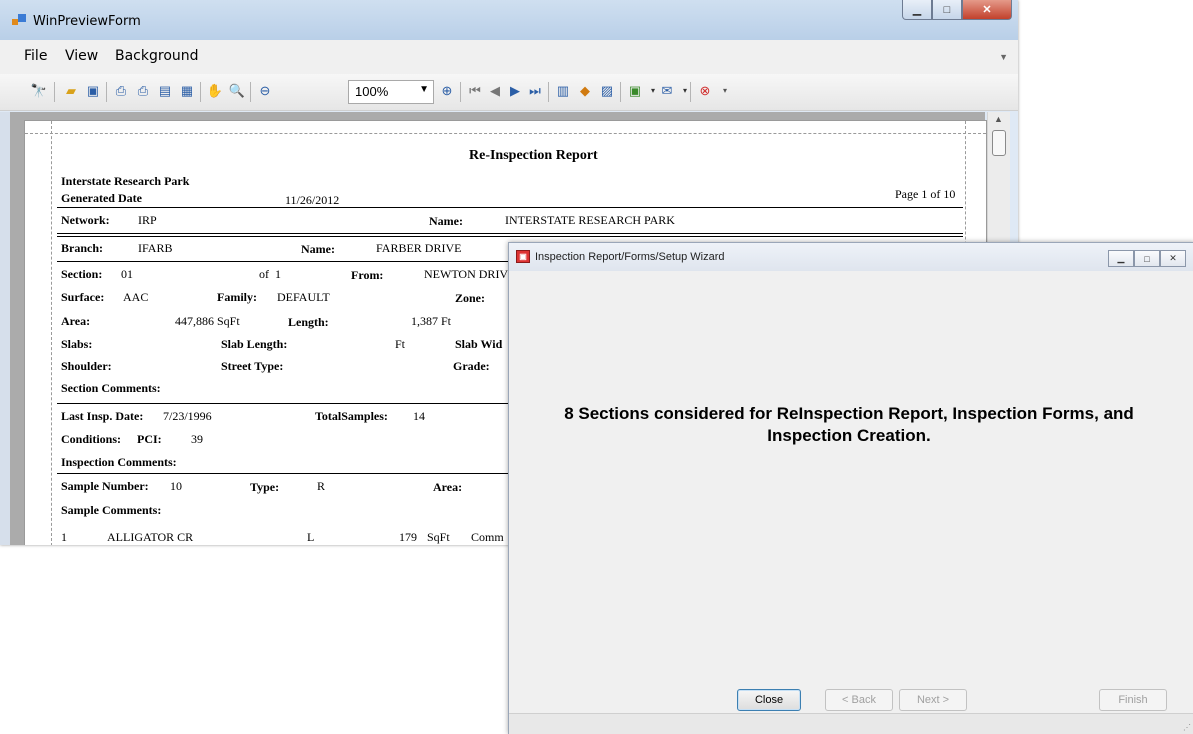 The height and width of the screenshot is (734, 1193). Describe the element at coordinates (391, 92) in the screenshot. I see `zoom-select: 100% ▼` at that location.